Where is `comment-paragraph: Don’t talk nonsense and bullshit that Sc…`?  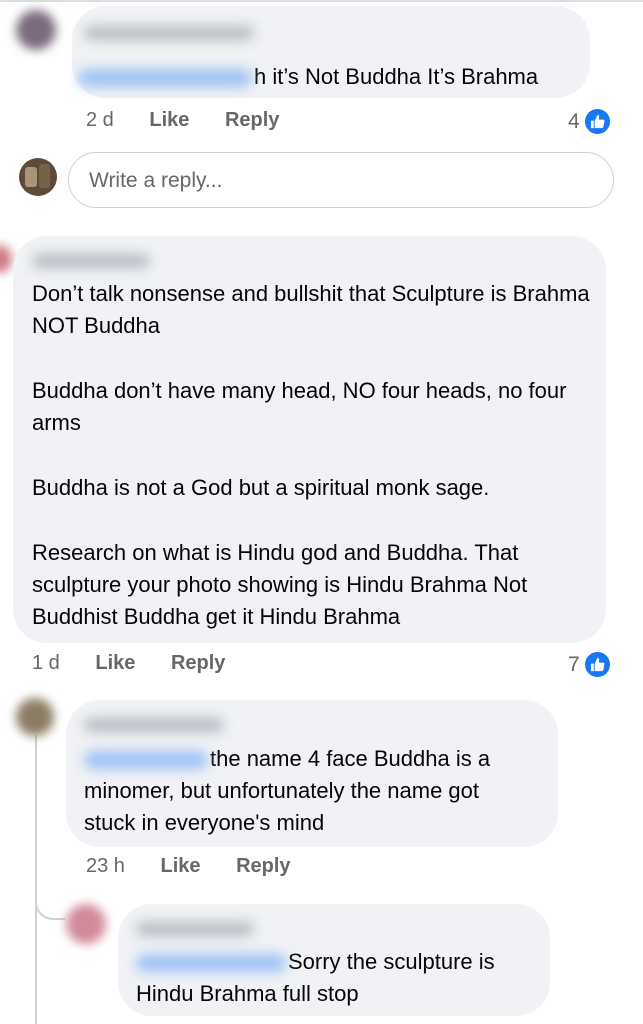 comment-paragraph: Don’t talk nonsense and bullshit that Sc… is located at coordinates (311, 309).